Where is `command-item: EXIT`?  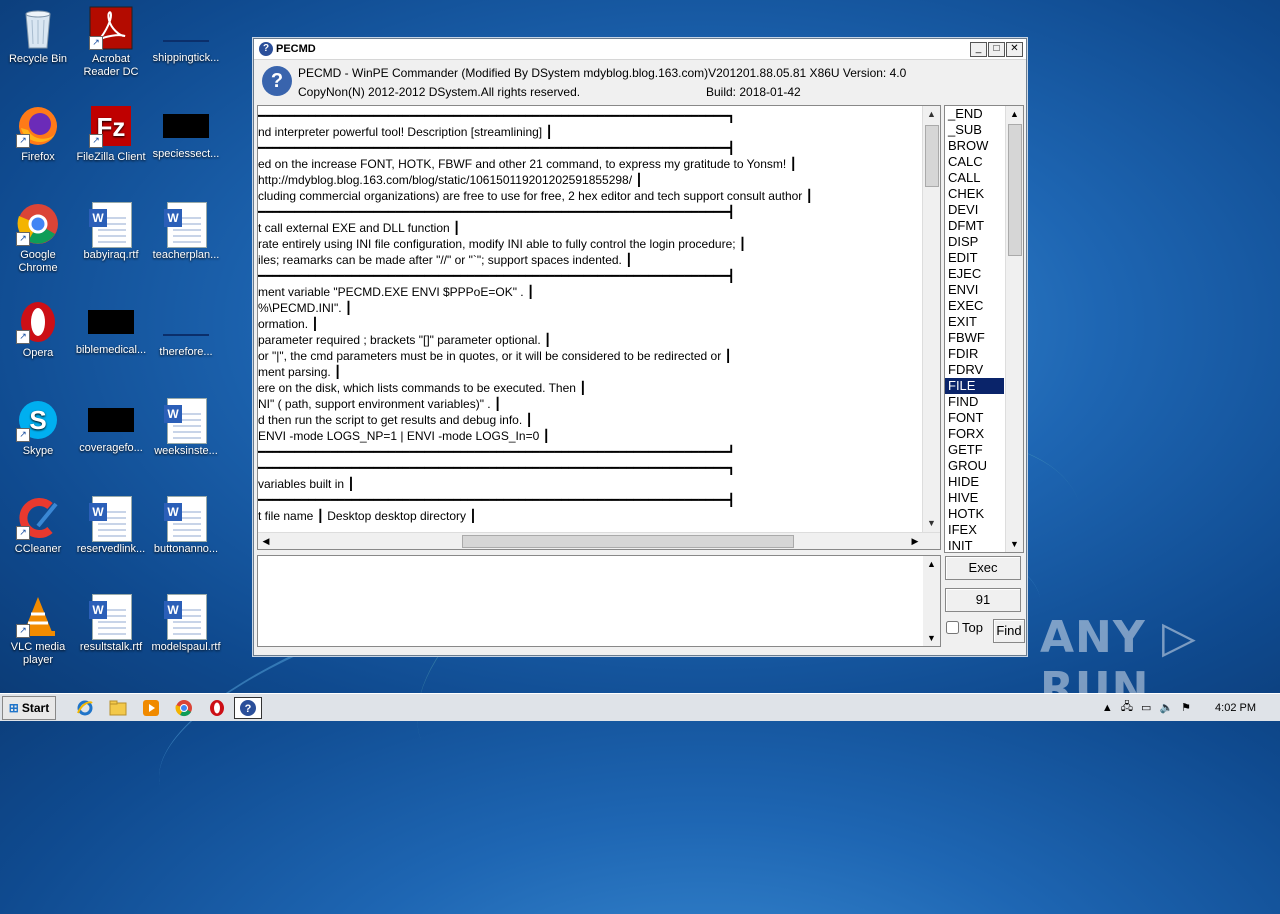 command-item: EXIT is located at coordinates (974, 322).